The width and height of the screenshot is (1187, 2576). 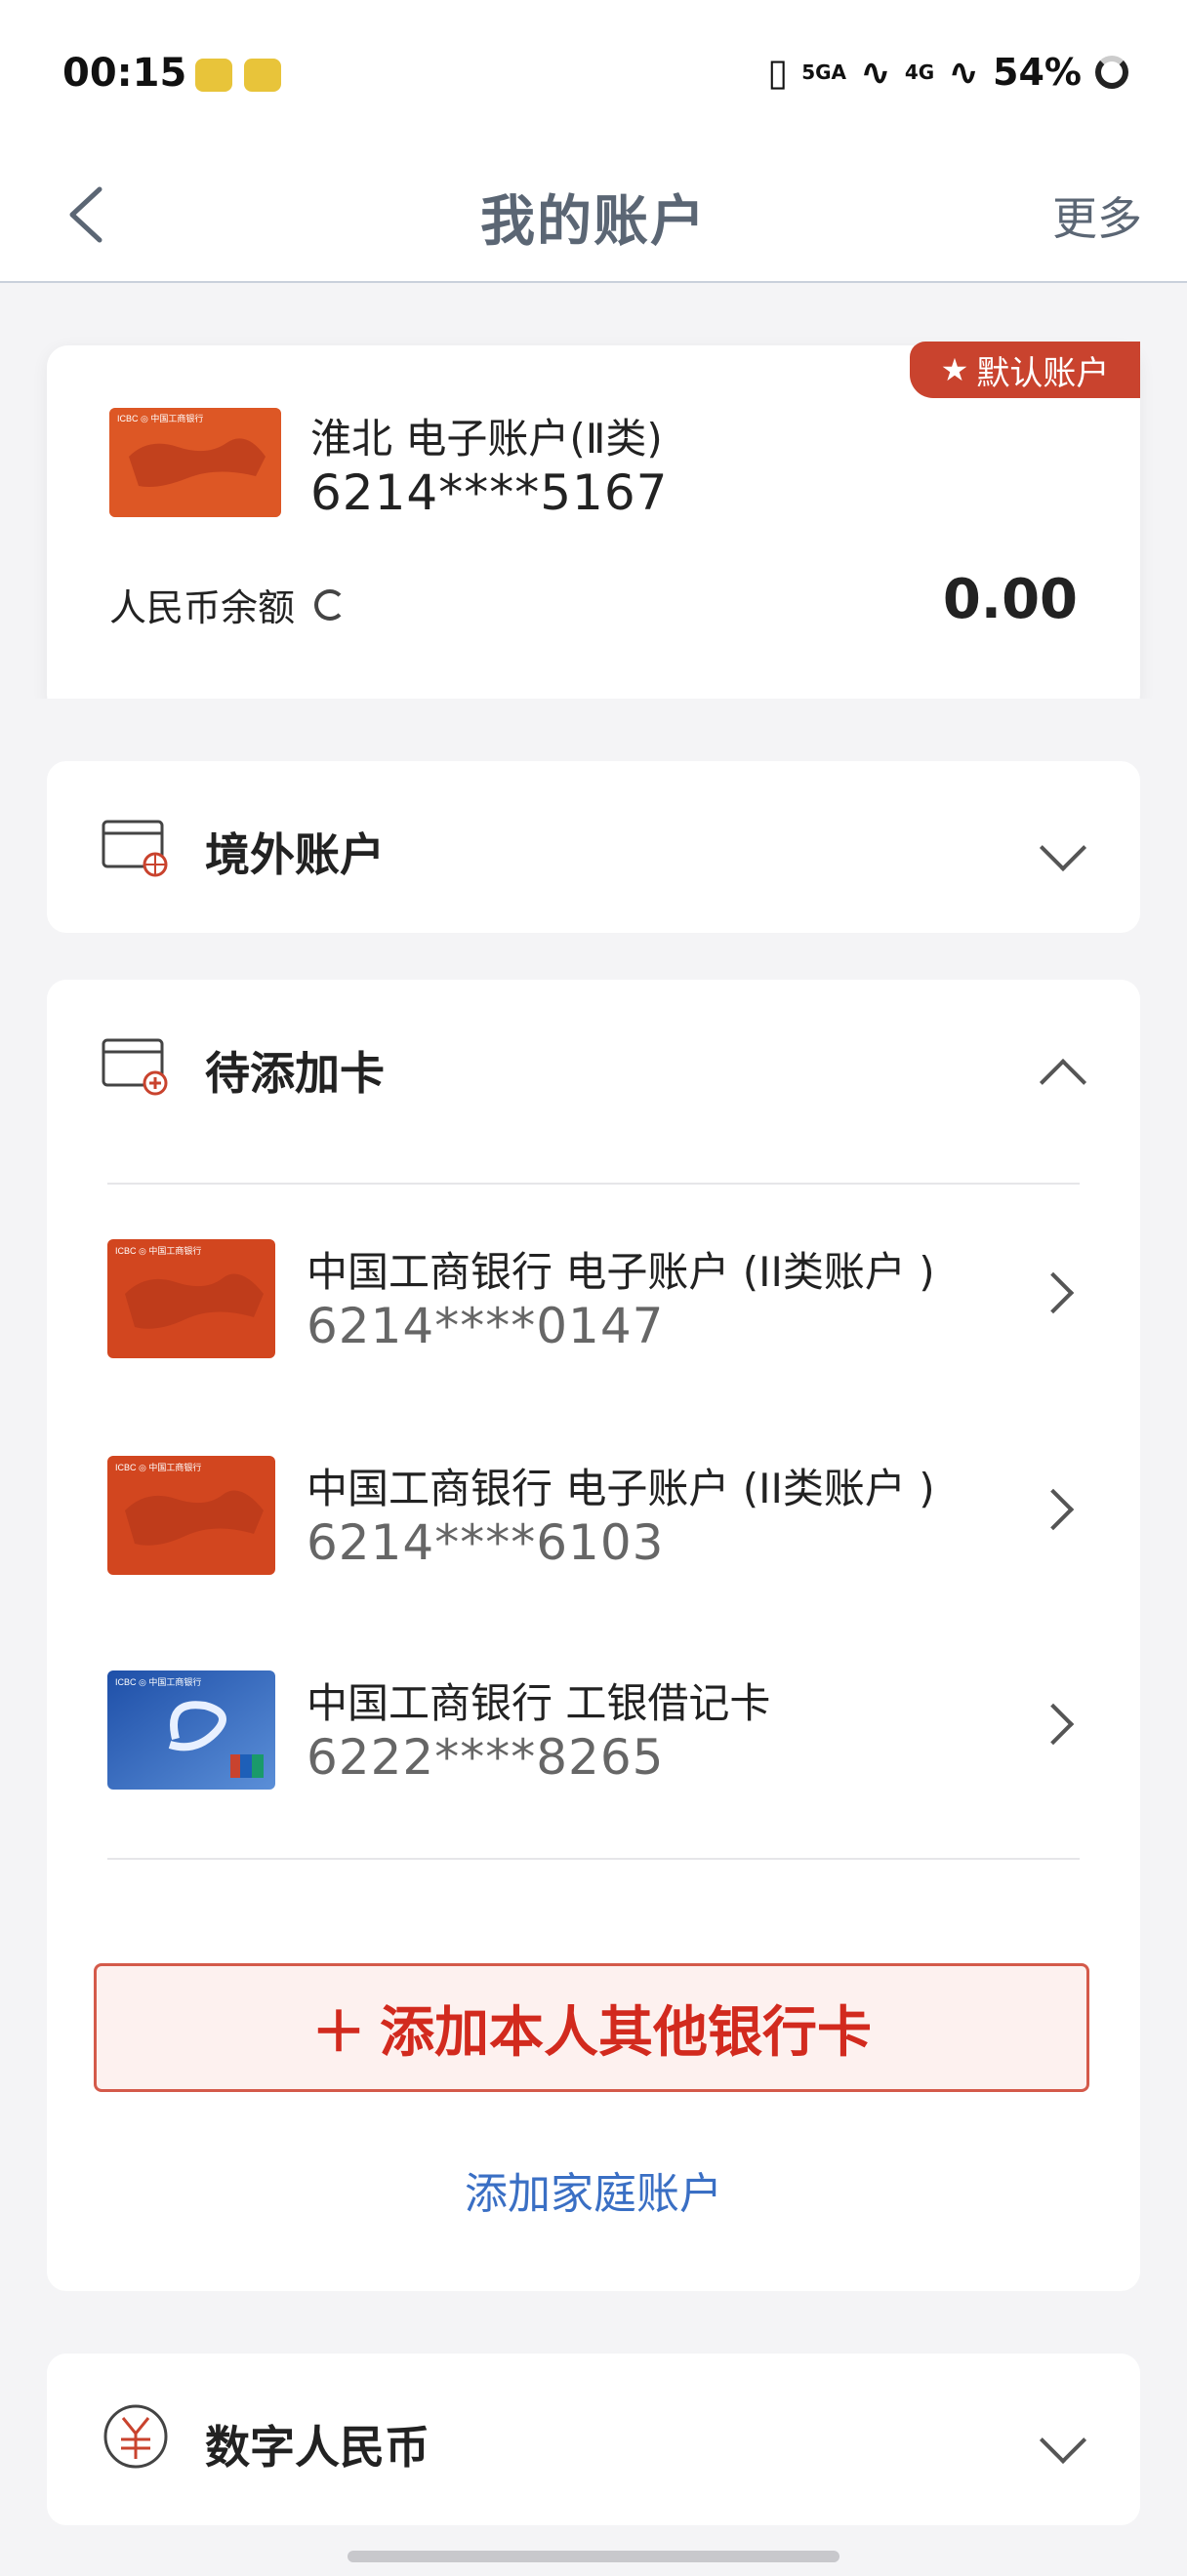 What do you see at coordinates (919, 72) in the screenshot?
I see `signal-4g: 4G` at bounding box center [919, 72].